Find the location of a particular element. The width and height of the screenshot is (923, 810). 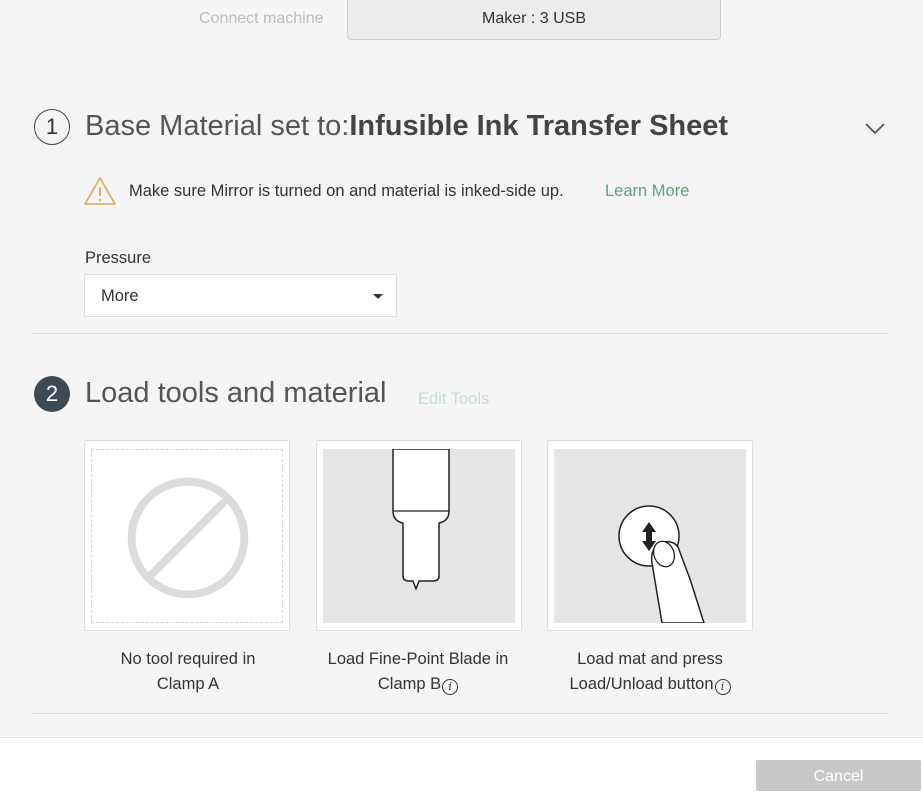

load-mat-card is located at coordinates (650, 535).